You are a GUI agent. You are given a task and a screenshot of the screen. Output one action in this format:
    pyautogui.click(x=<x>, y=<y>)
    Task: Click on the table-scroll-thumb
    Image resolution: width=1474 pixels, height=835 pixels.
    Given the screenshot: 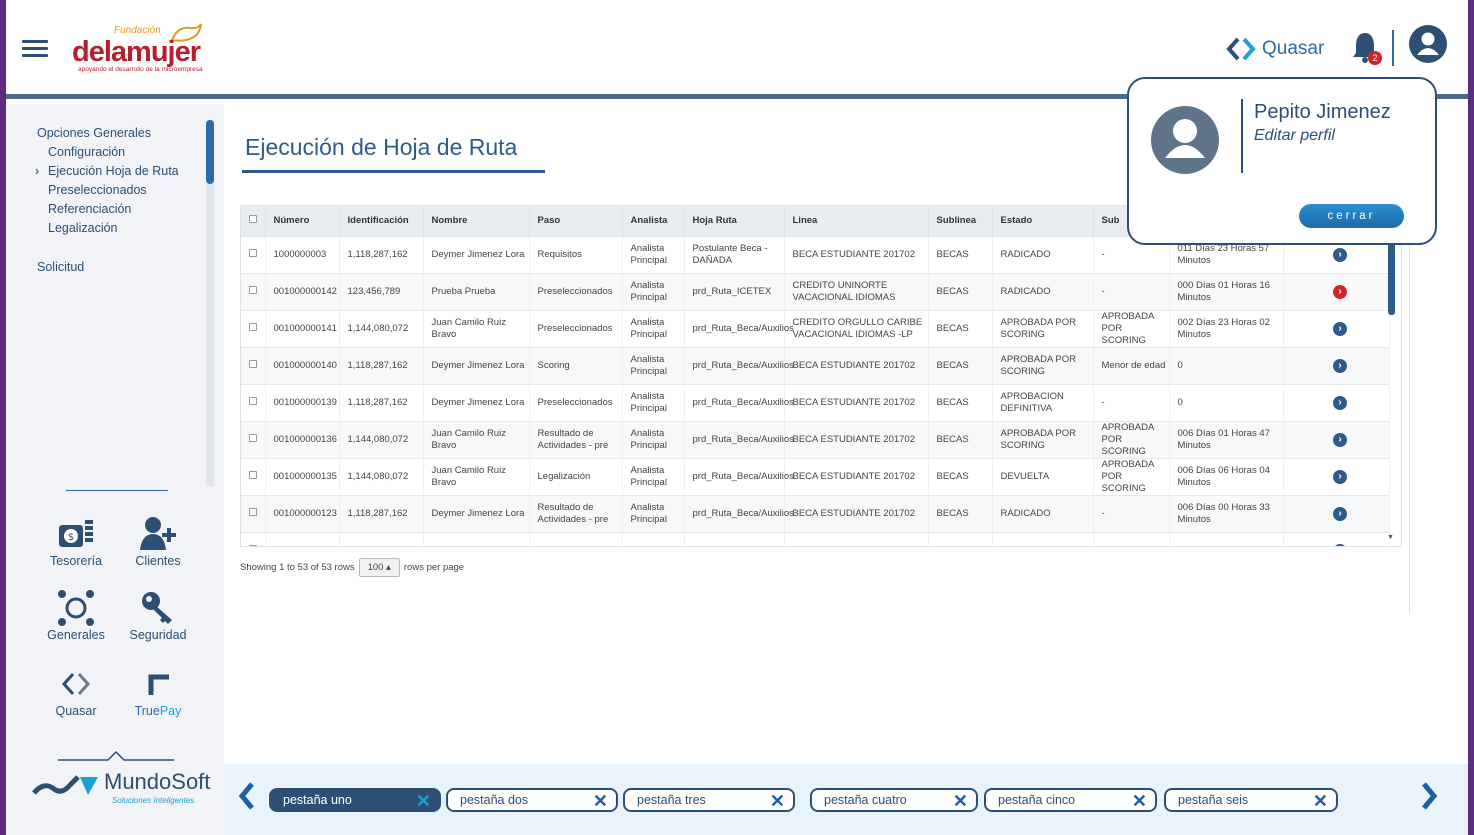 What is the action you would take?
    pyautogui.click(x=1391, y=278)
    